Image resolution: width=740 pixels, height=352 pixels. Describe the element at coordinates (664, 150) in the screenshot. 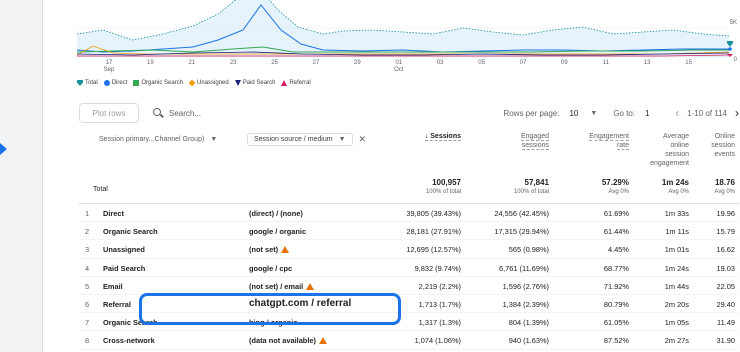

I see `col-avg: Average online session engagement` at that location.